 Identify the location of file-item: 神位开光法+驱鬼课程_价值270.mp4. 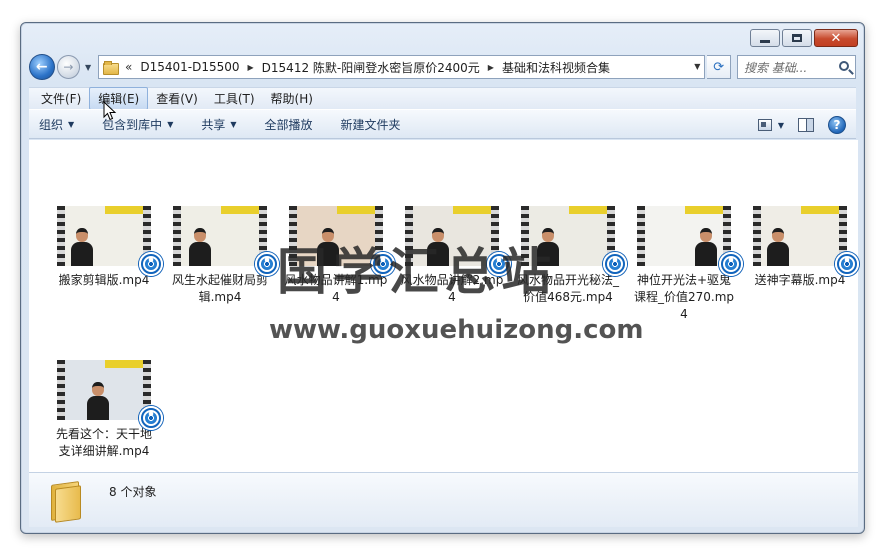
(686, 264).